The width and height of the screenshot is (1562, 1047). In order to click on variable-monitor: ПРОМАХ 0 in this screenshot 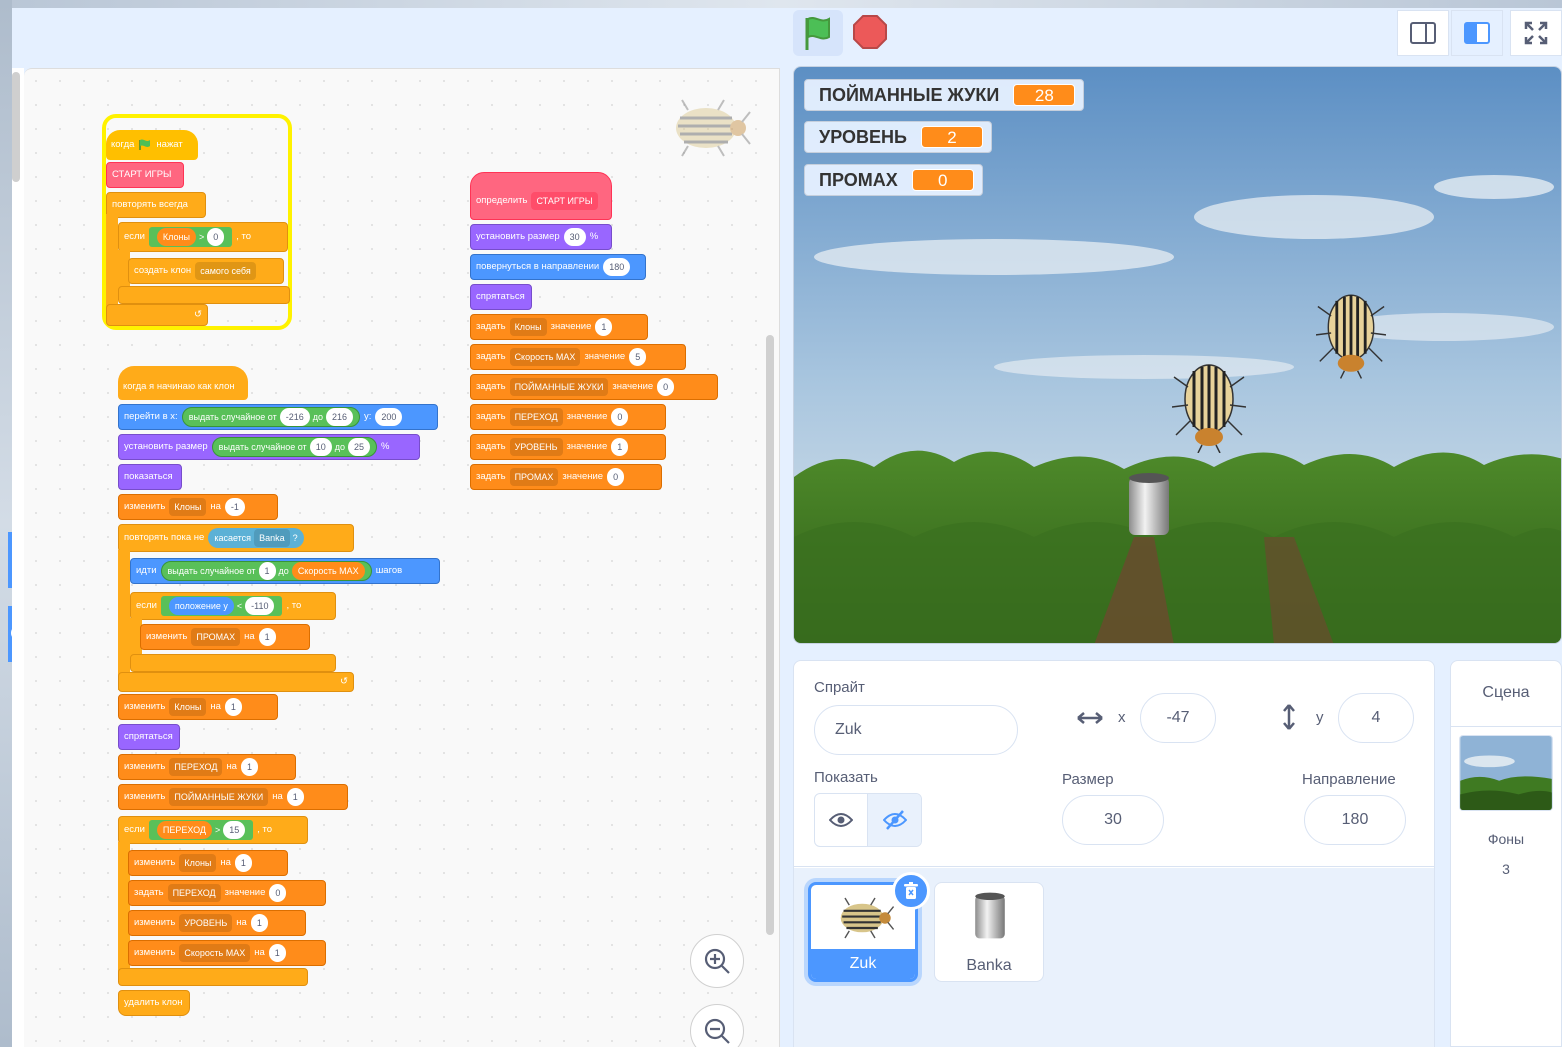, I will do `click(893, 180)`.